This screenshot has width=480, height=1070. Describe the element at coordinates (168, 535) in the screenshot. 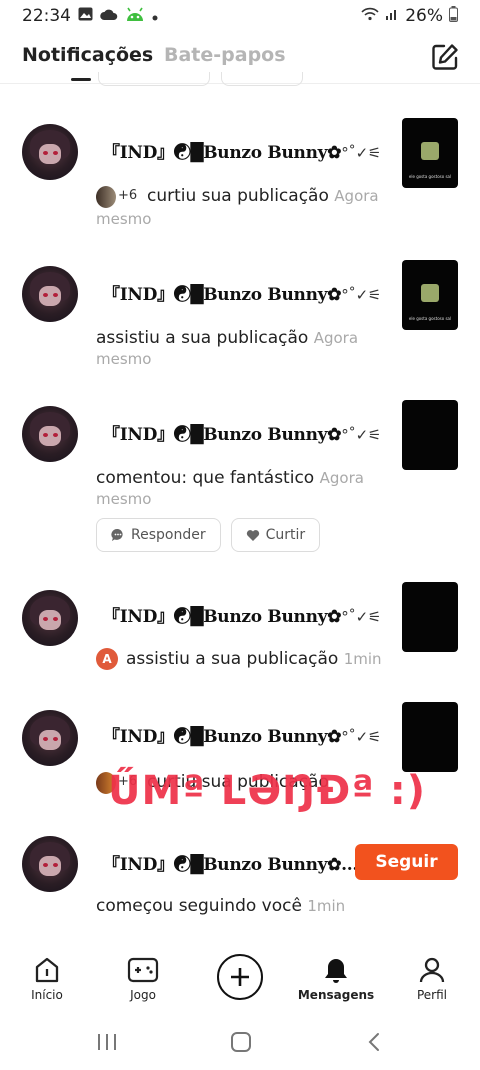

I see `reply-label: Responder` at that location.